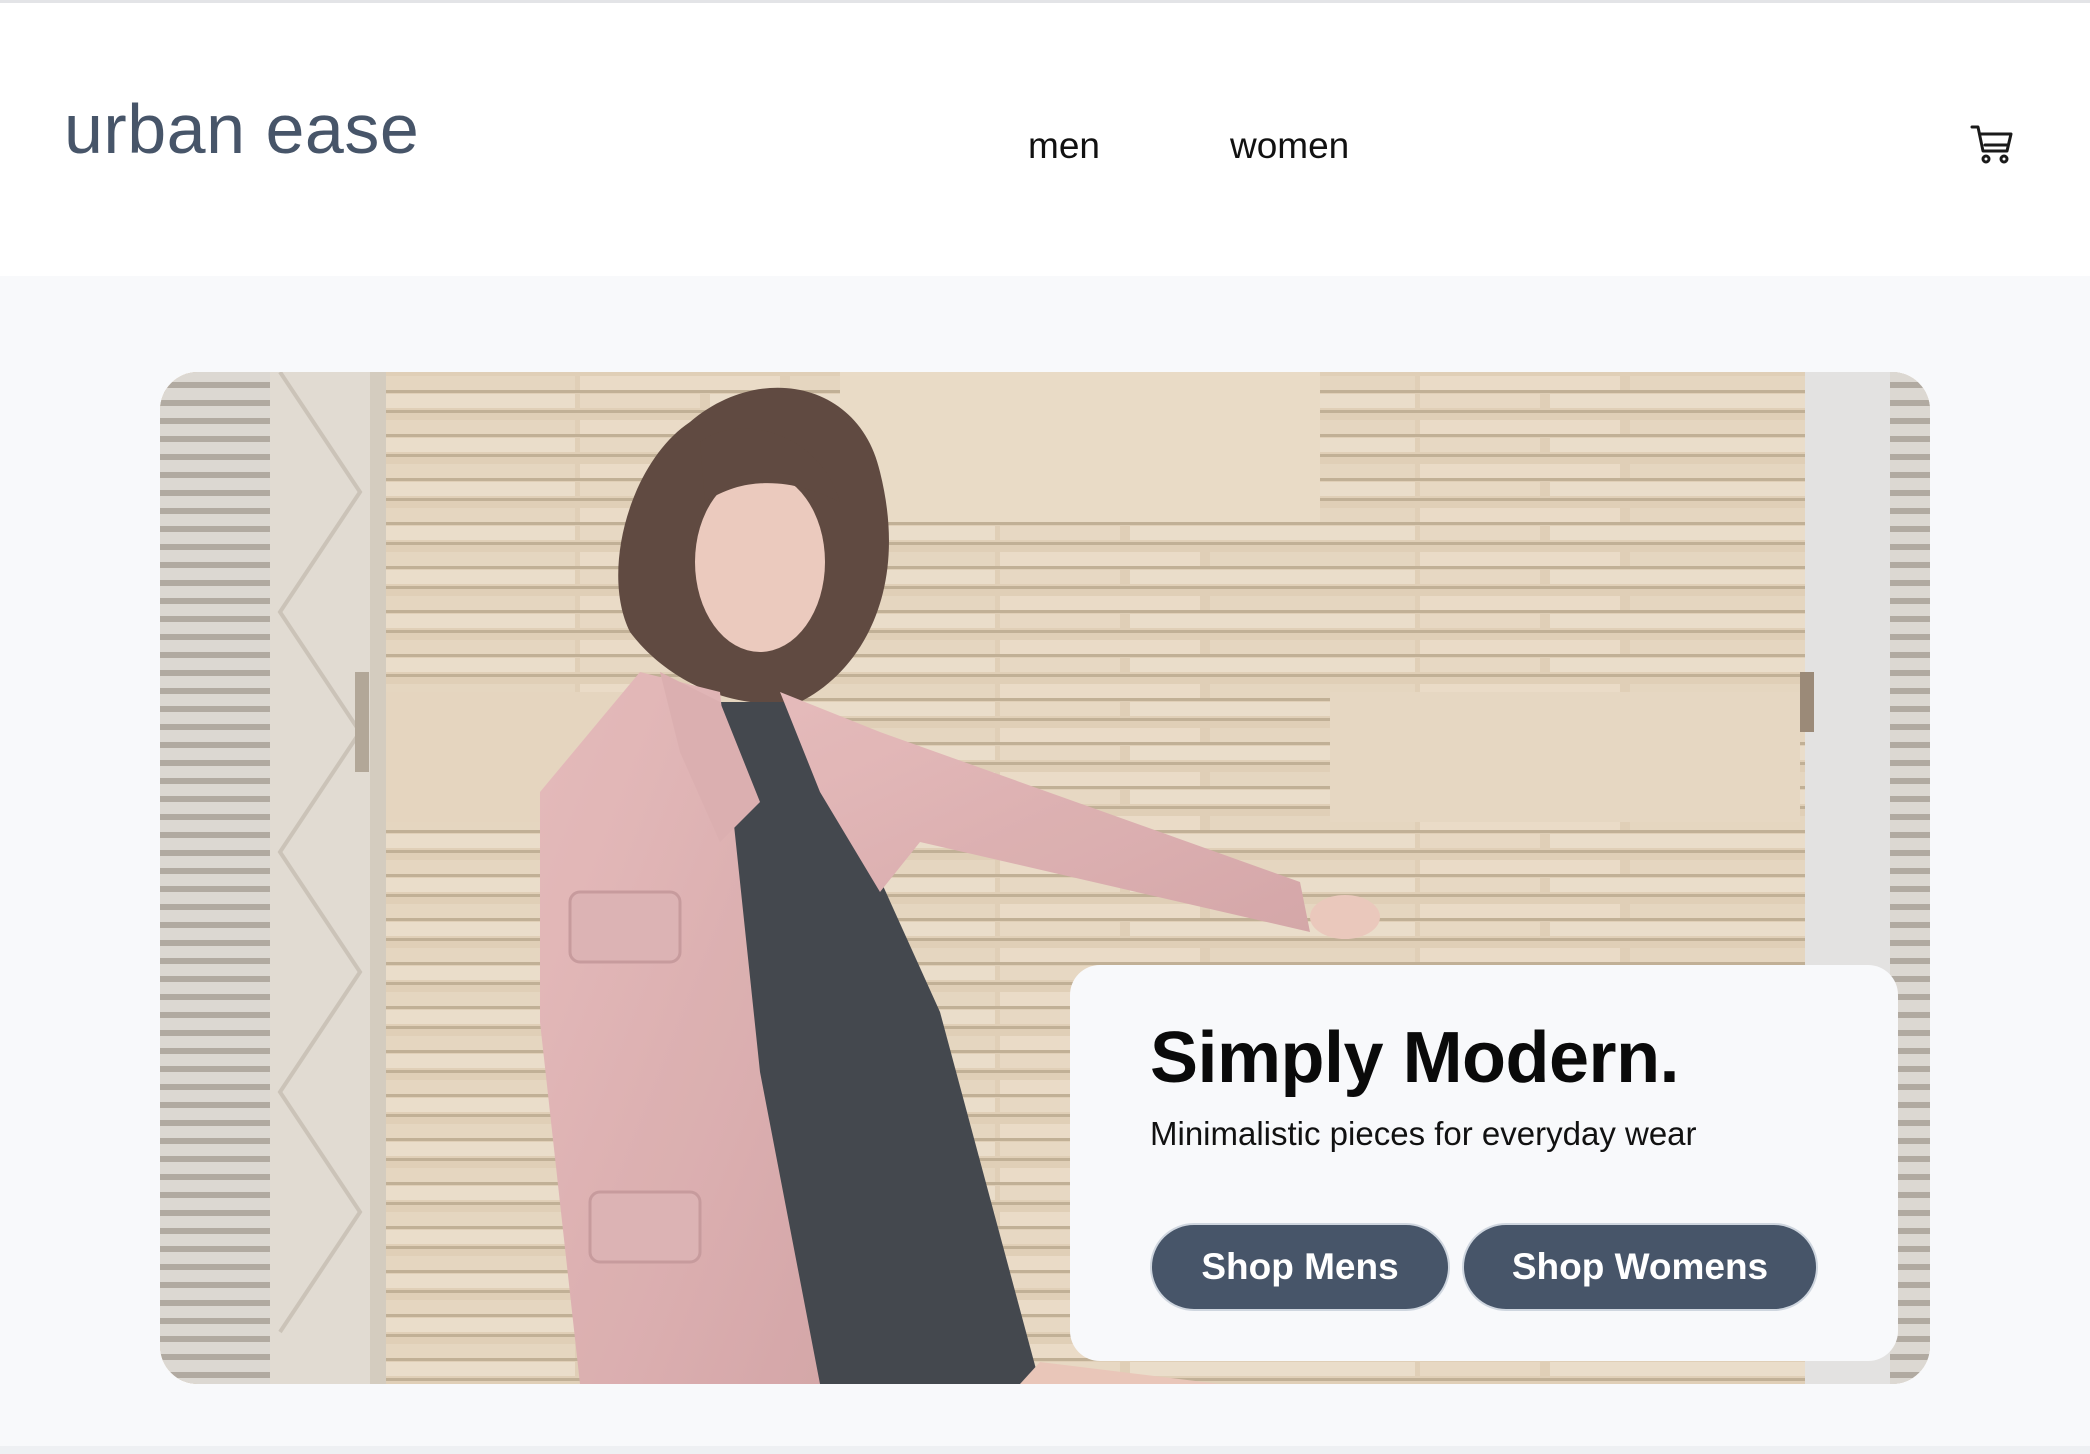 The image size is (2090, 1454). I want to click on brand-logo: urban ease, so click(241, 129).